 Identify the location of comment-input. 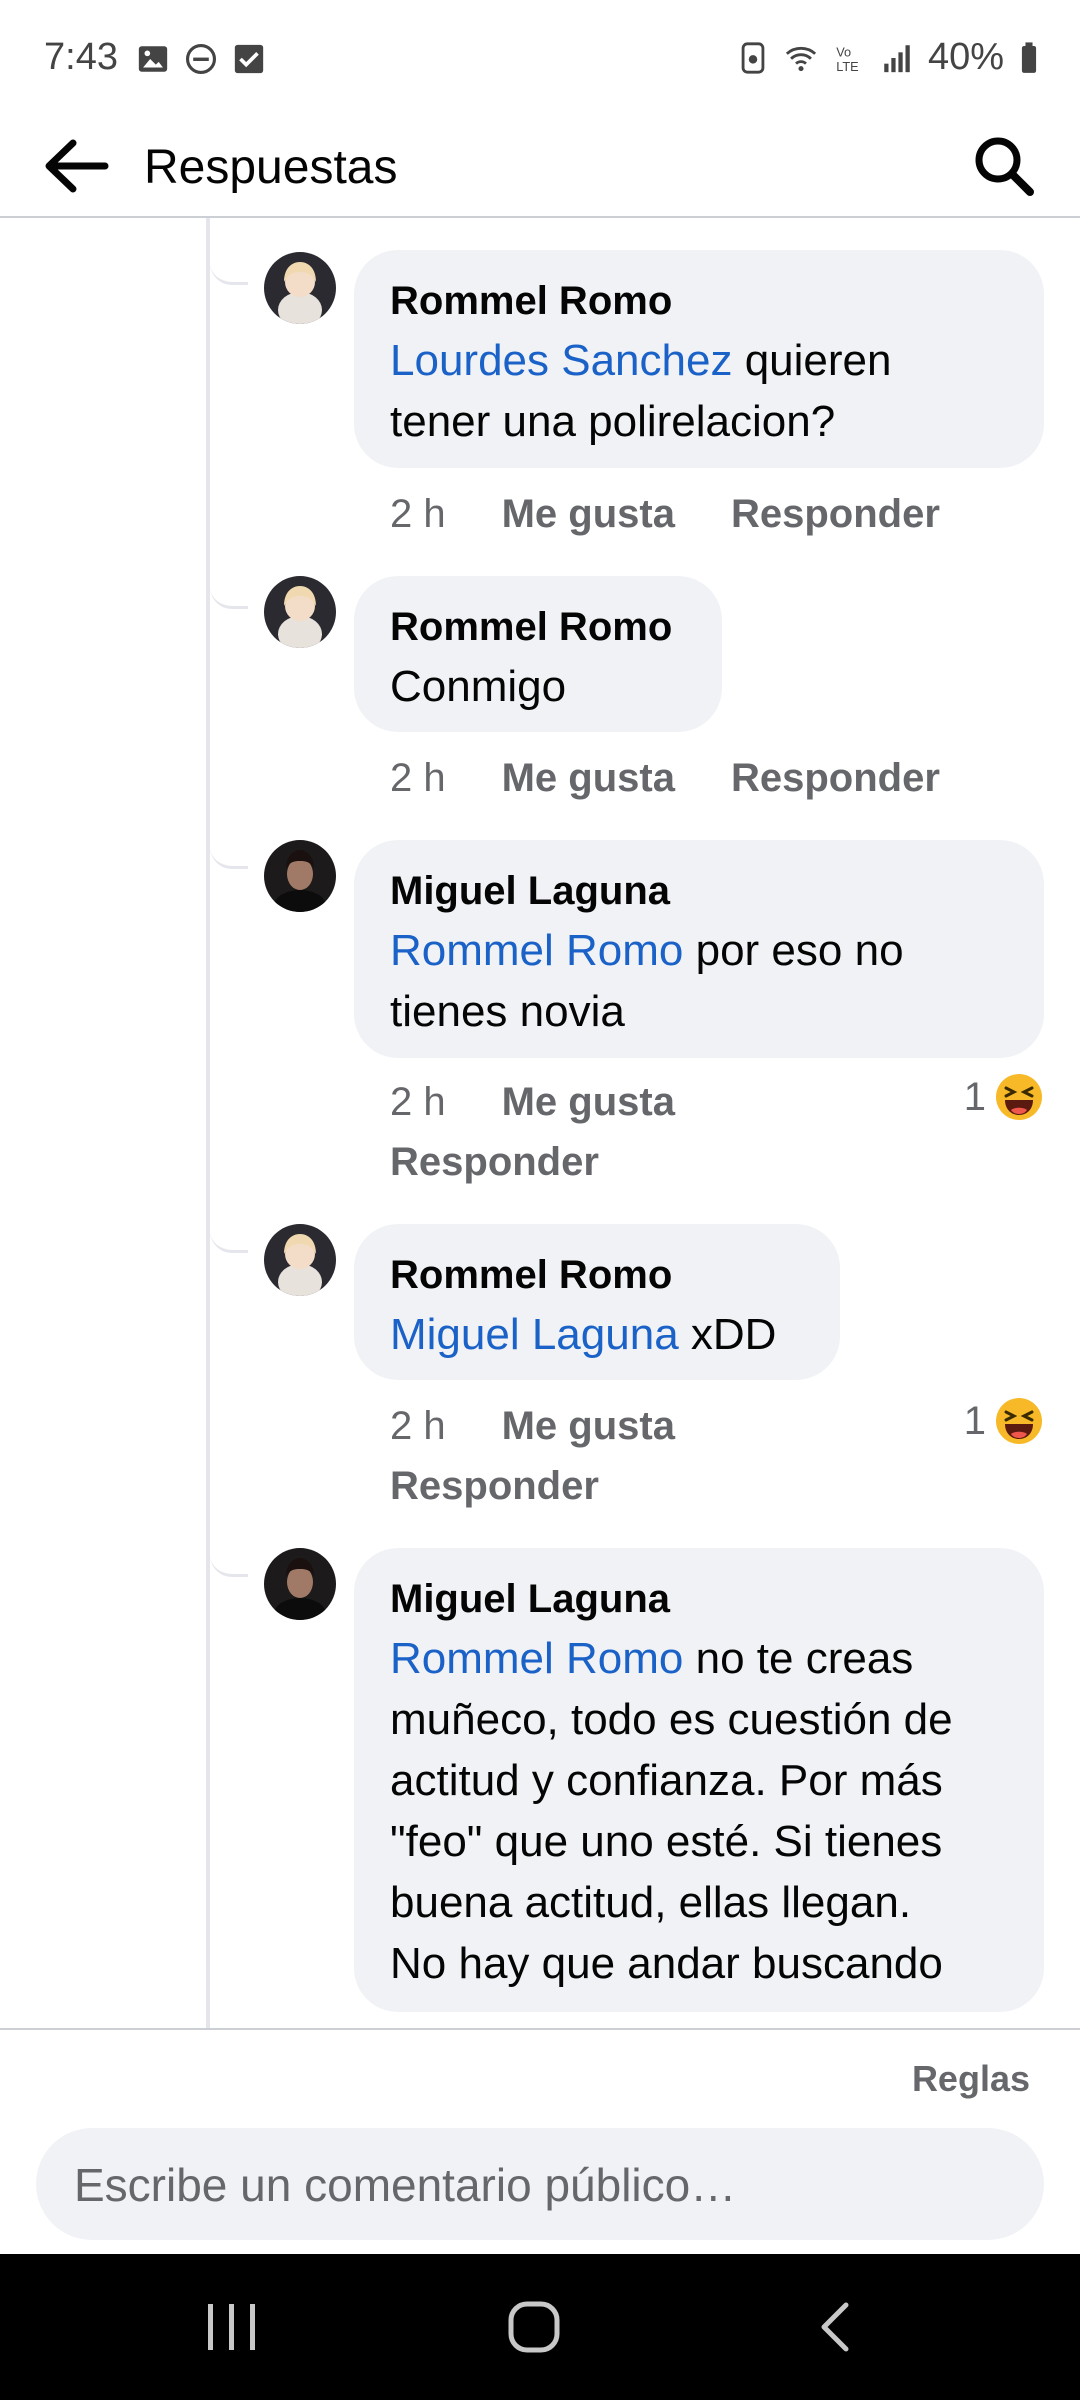
(539, 2185).